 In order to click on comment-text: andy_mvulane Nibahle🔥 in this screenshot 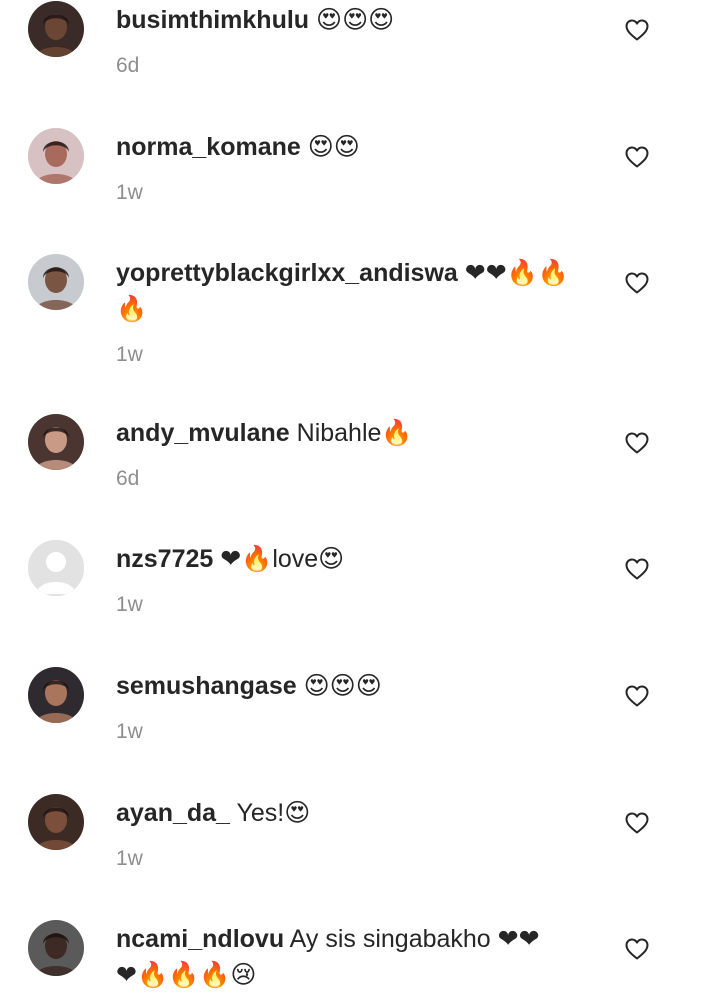, I will do `click(356, 433)`.